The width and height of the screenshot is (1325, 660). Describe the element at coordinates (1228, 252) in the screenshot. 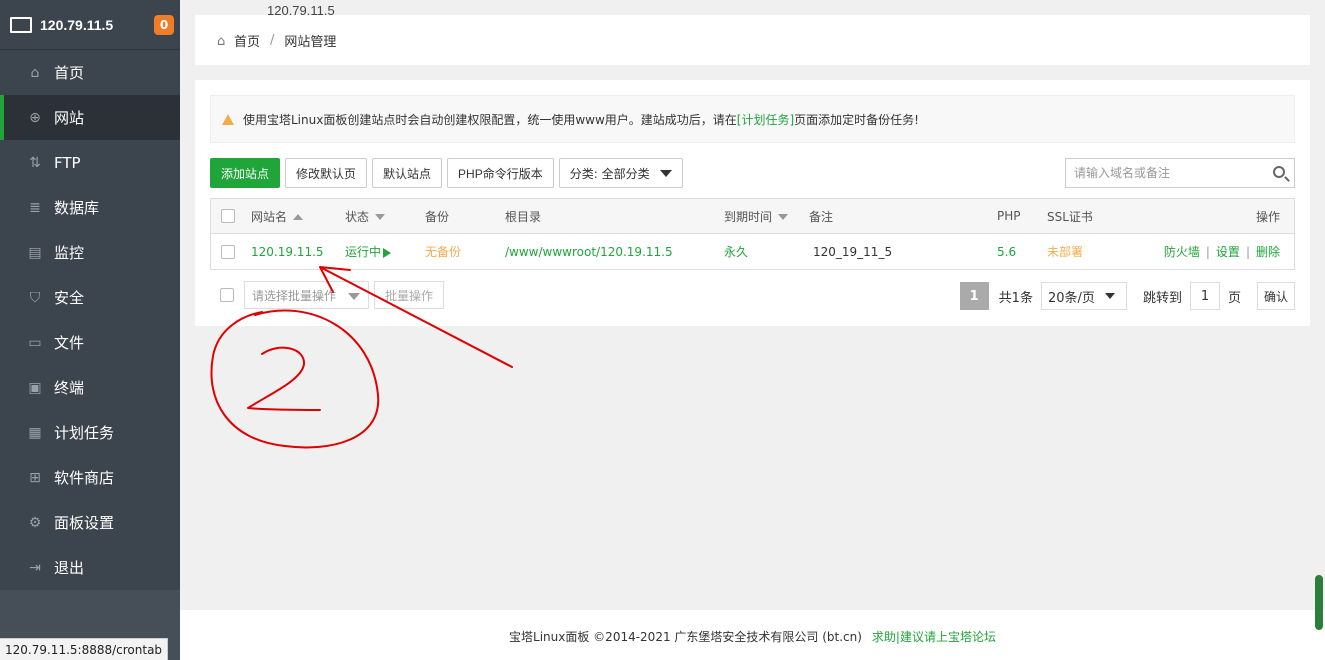

I see `settings-link: 设置` at that location.